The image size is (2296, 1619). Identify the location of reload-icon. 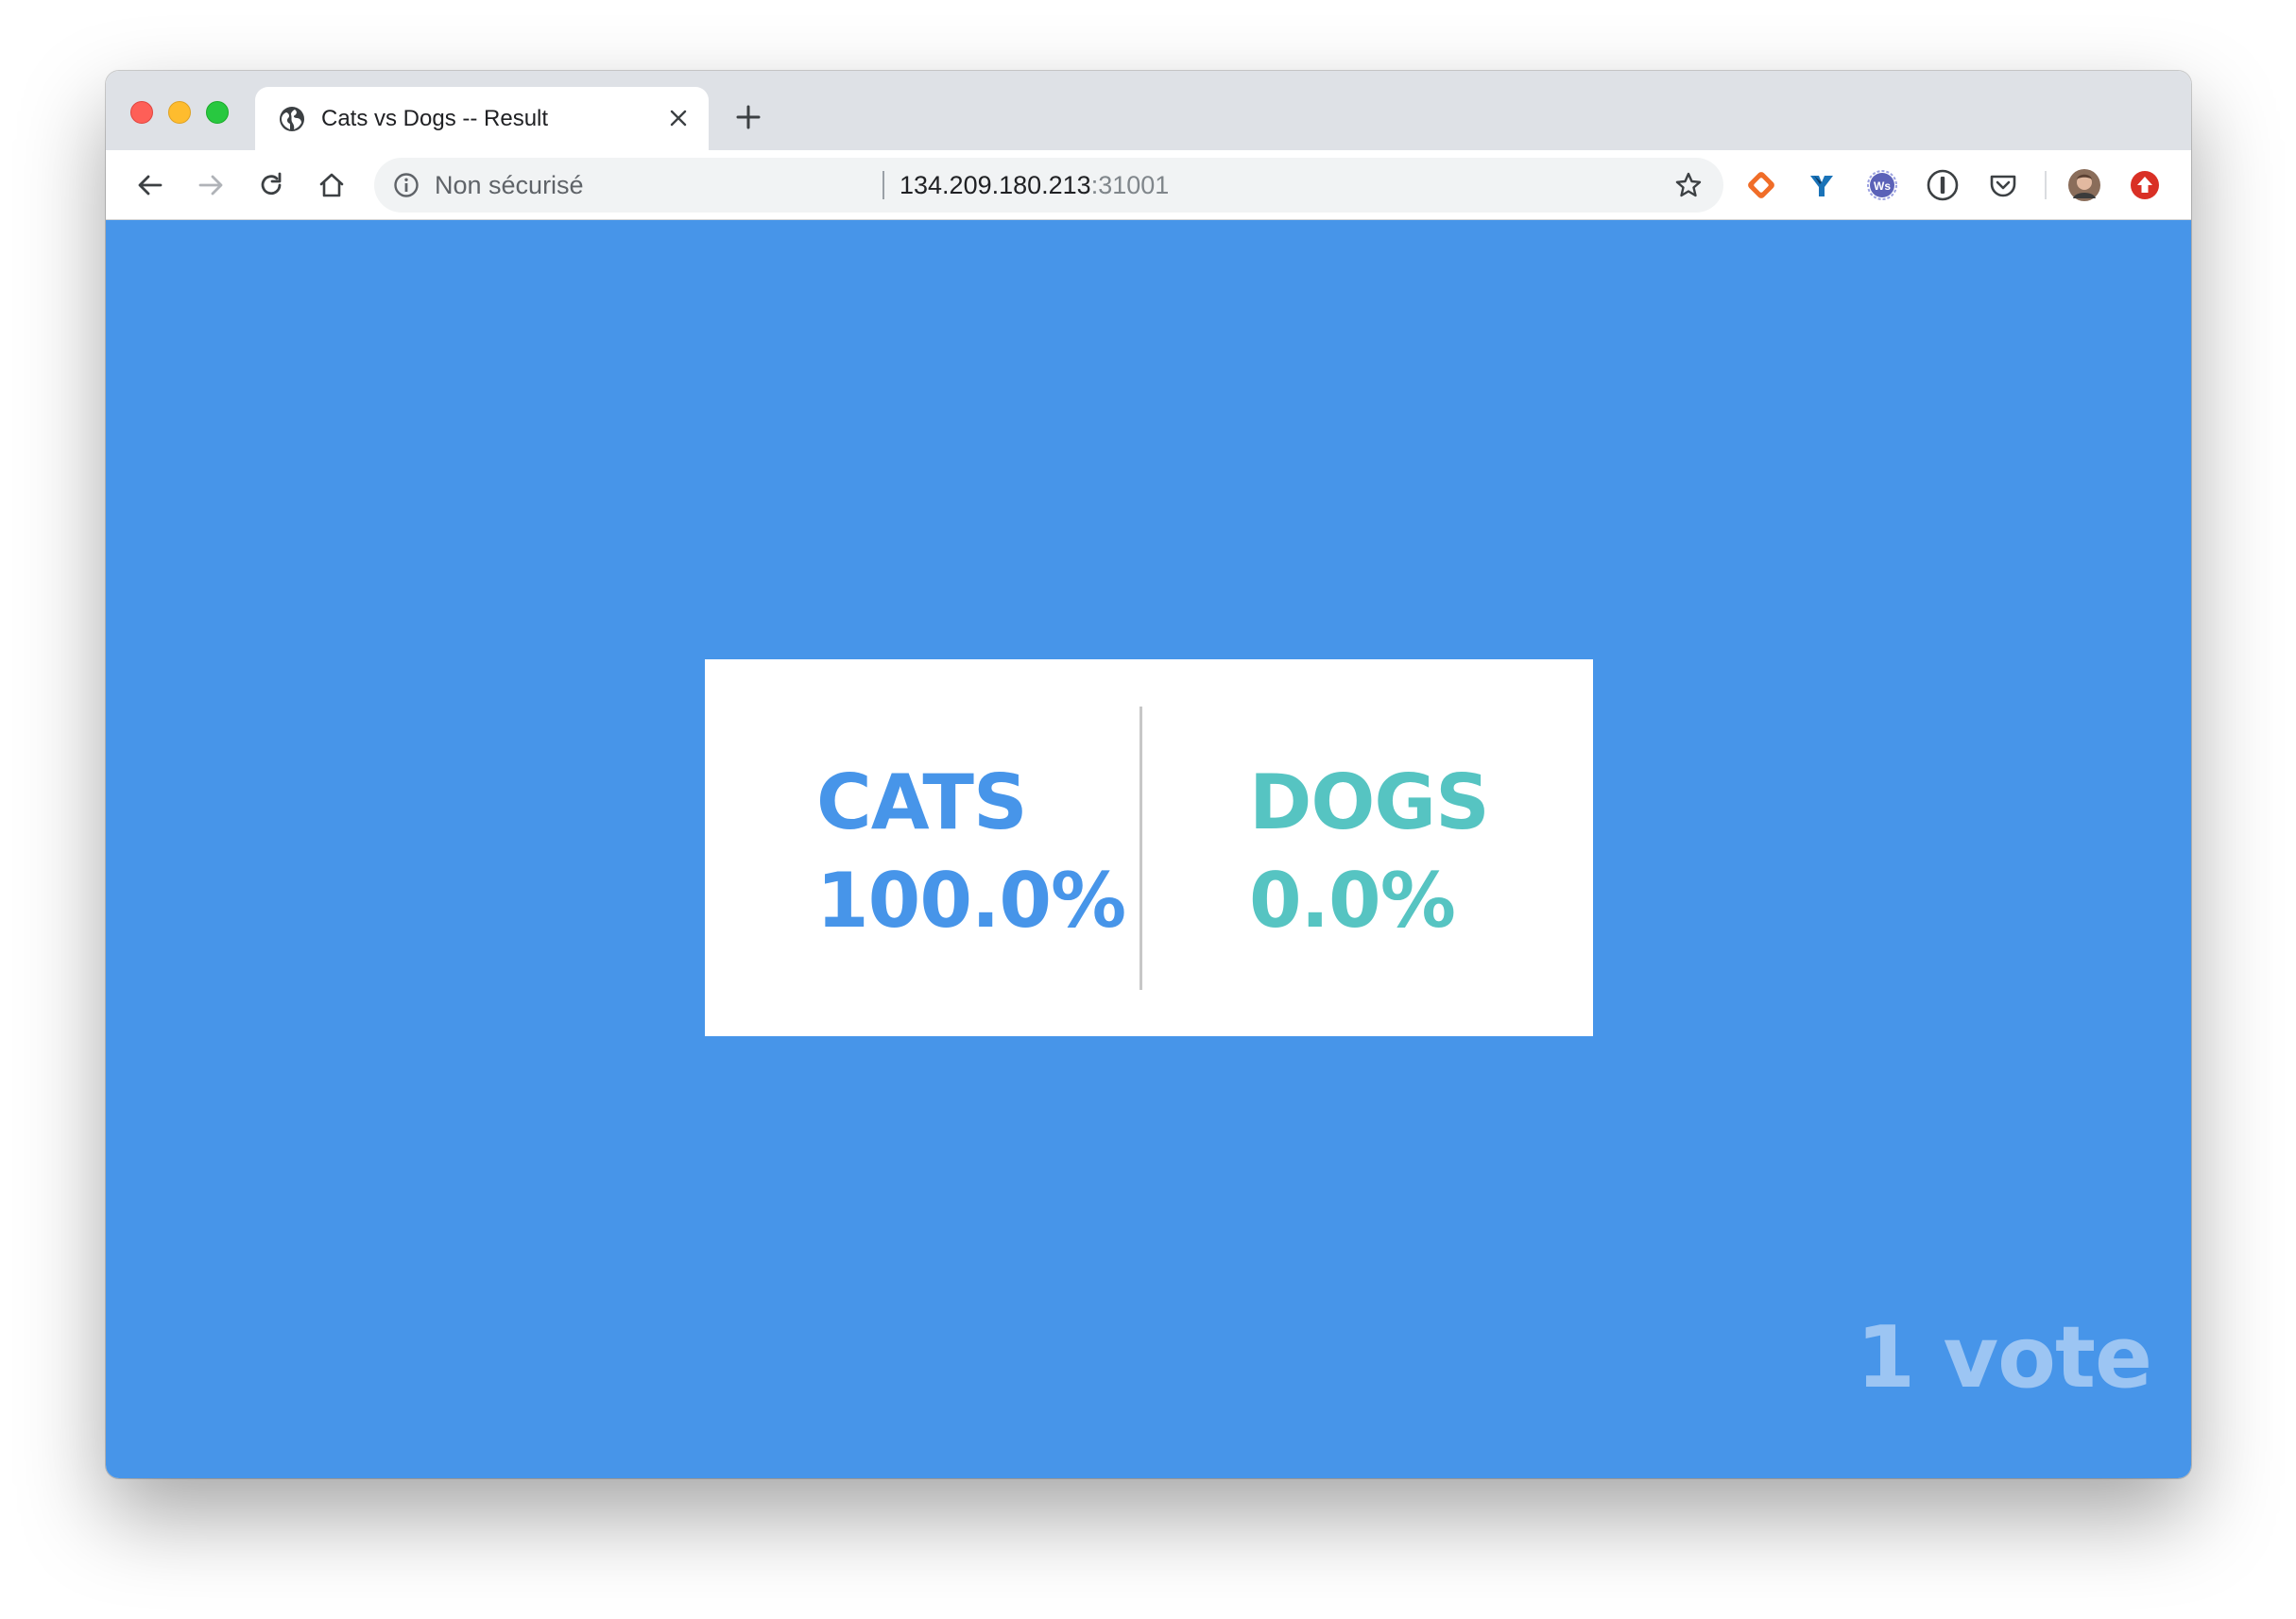
(271, 185).